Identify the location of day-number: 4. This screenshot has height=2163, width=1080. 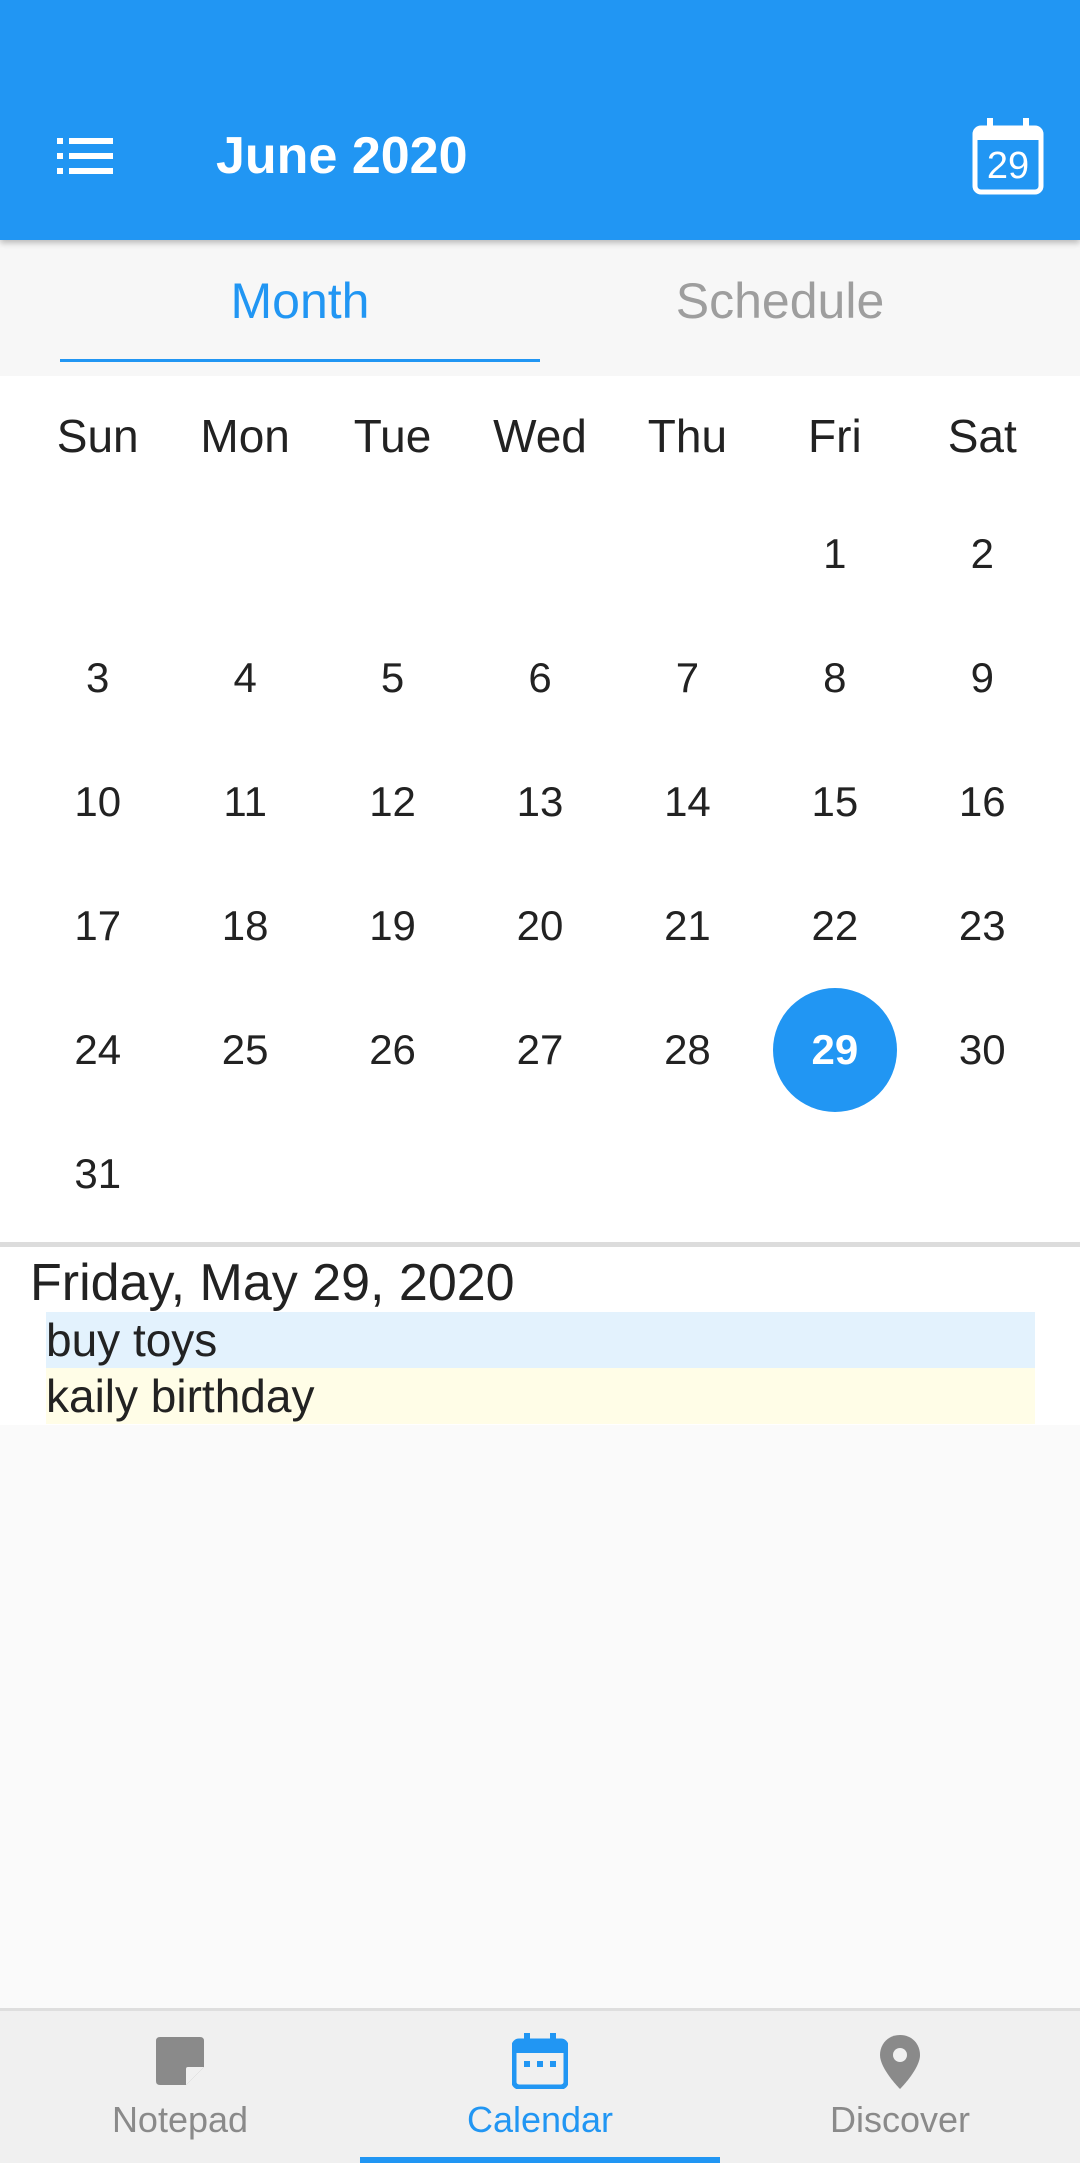
(245, 677).